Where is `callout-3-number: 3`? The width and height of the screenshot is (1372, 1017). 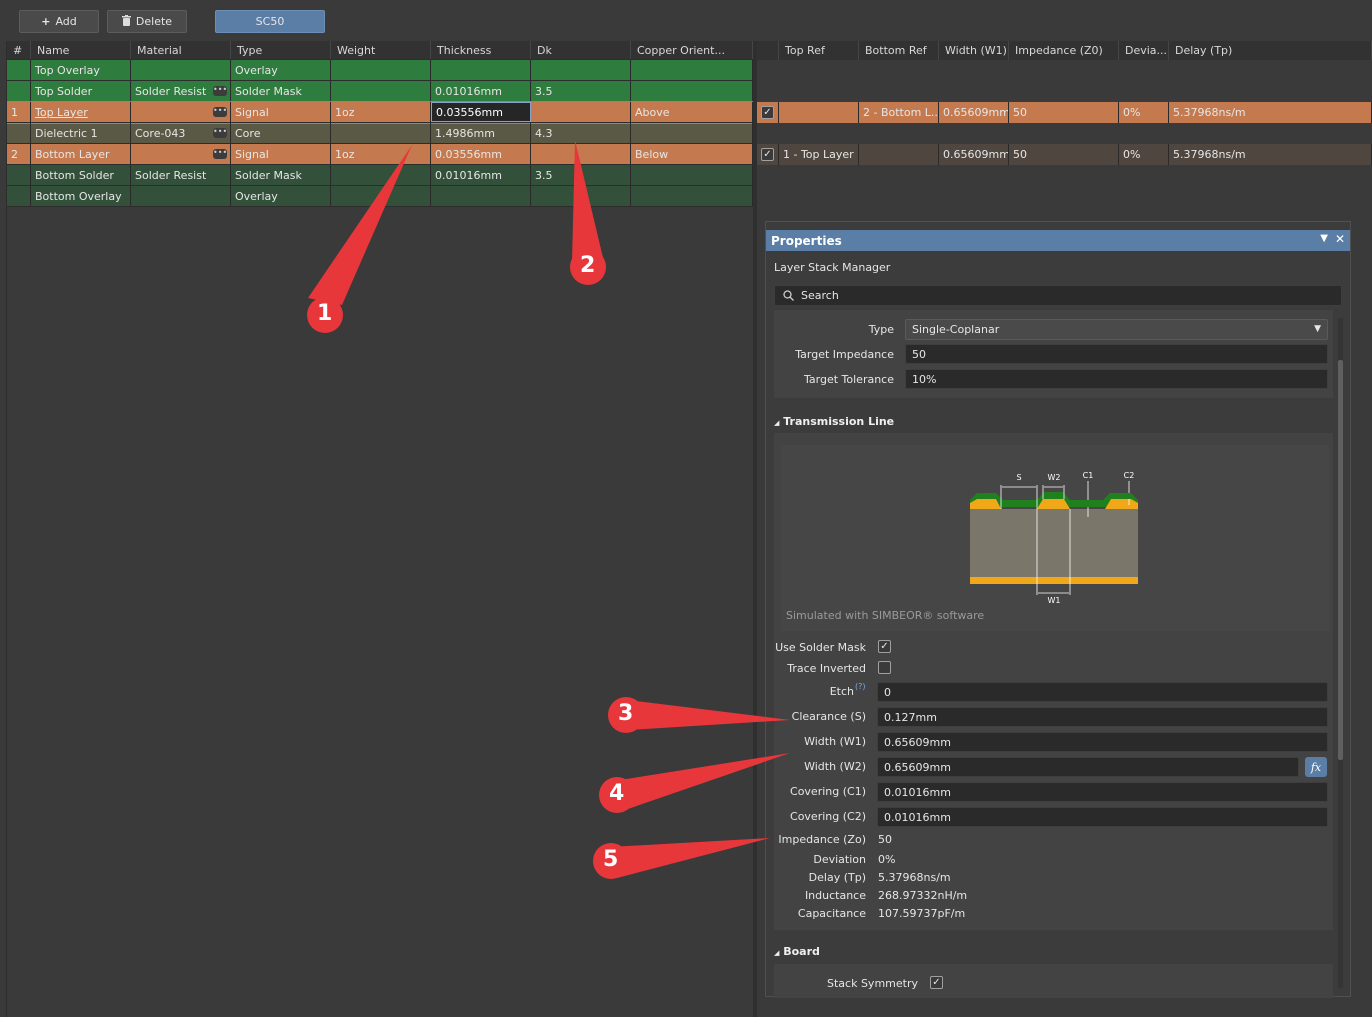
callout-3-number: 3 is located at coordinates (626, 713).